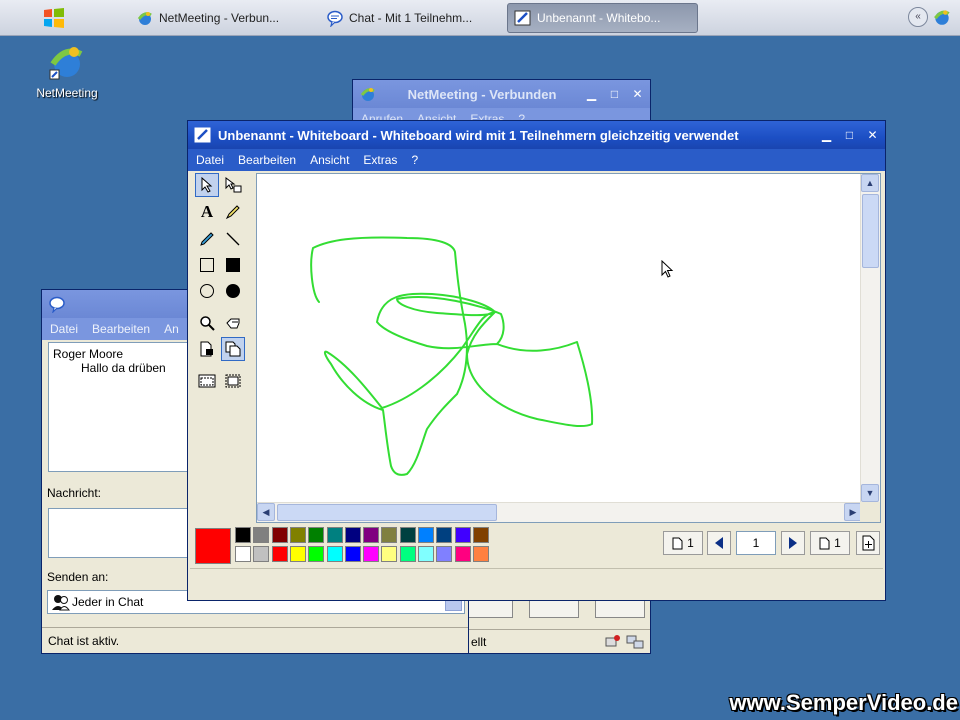  What do you see at coordinates (536, 583) in the screenshot?
I see `whiteboard-statusbar` at bounding box center [536, 583].